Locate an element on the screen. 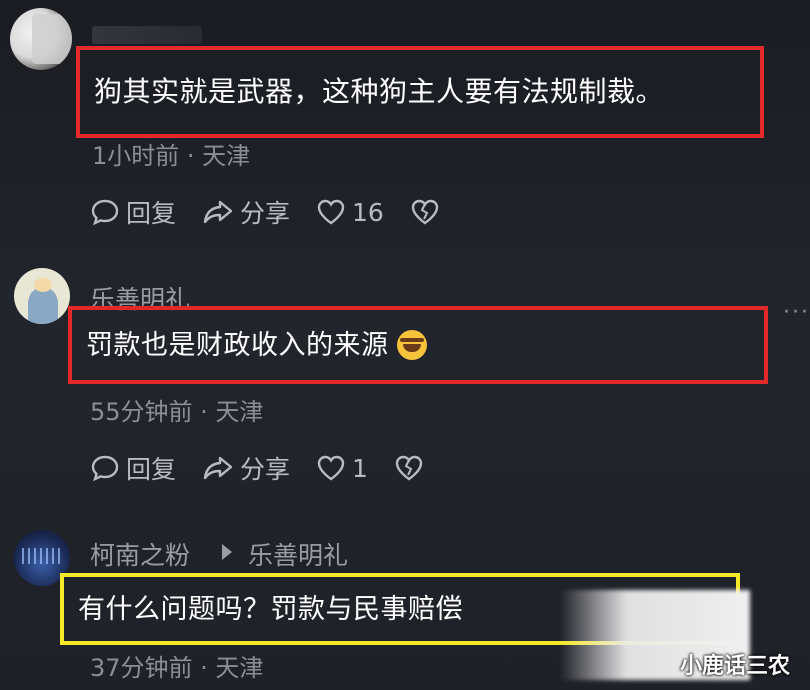 This screenshot has height=690, width=810. like-button: 16 is located at coordinates (350, 212).